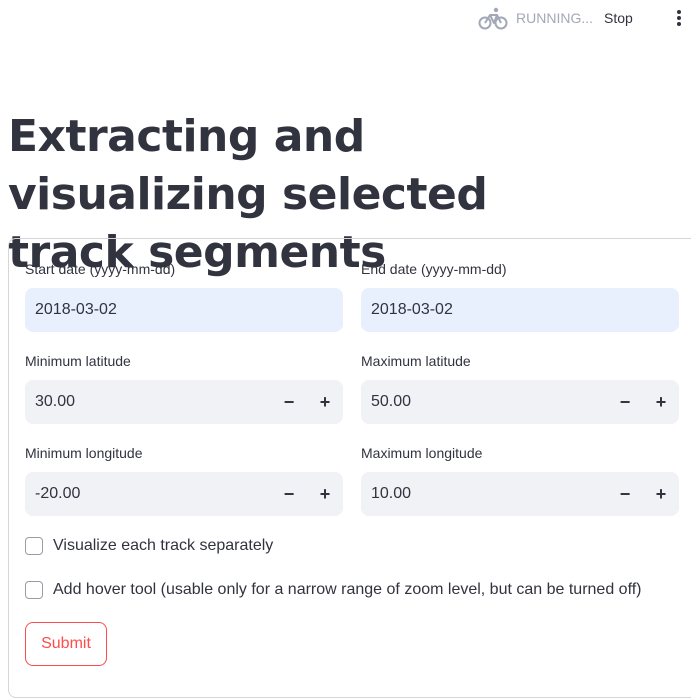 Image resolution: width=691 pixels, height=698 pixels. What do you see at coordinates (34, 590) in the screenshot?
I see `hover-tool-checkbox` at bounding box center [34, 590].